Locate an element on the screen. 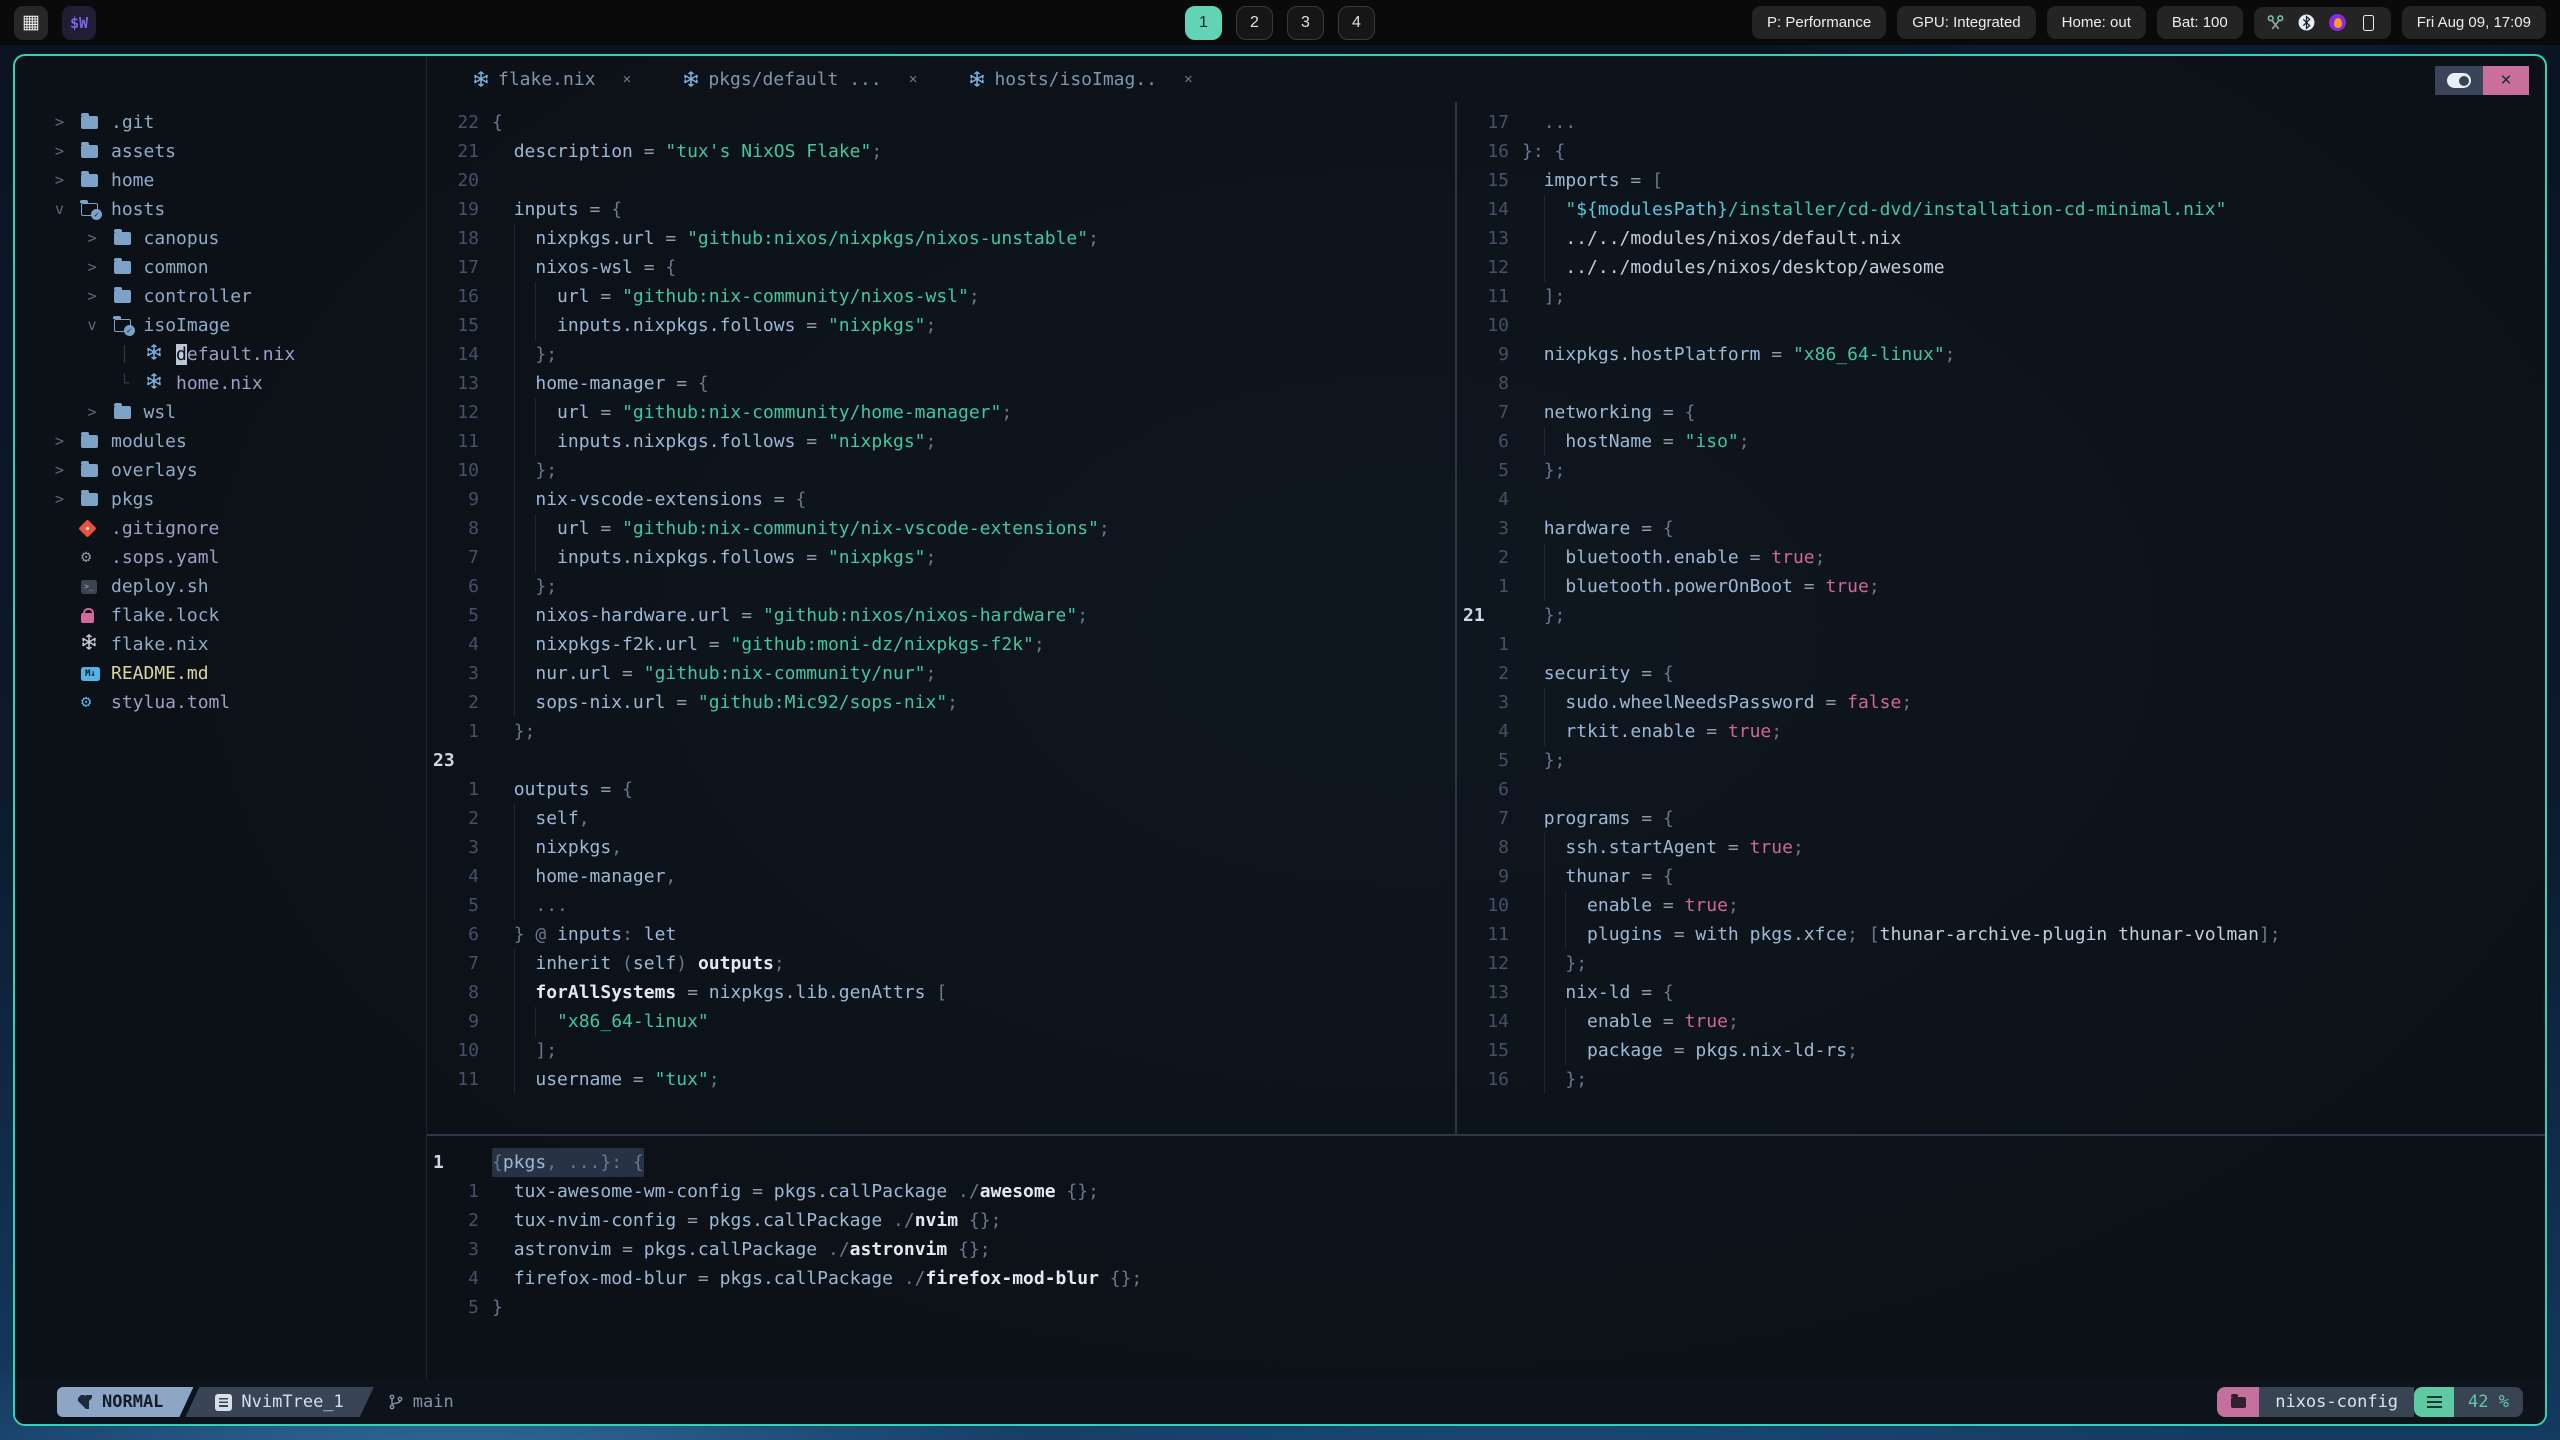  code-line: 19 inputs = { is located at coordinates (941, 209).